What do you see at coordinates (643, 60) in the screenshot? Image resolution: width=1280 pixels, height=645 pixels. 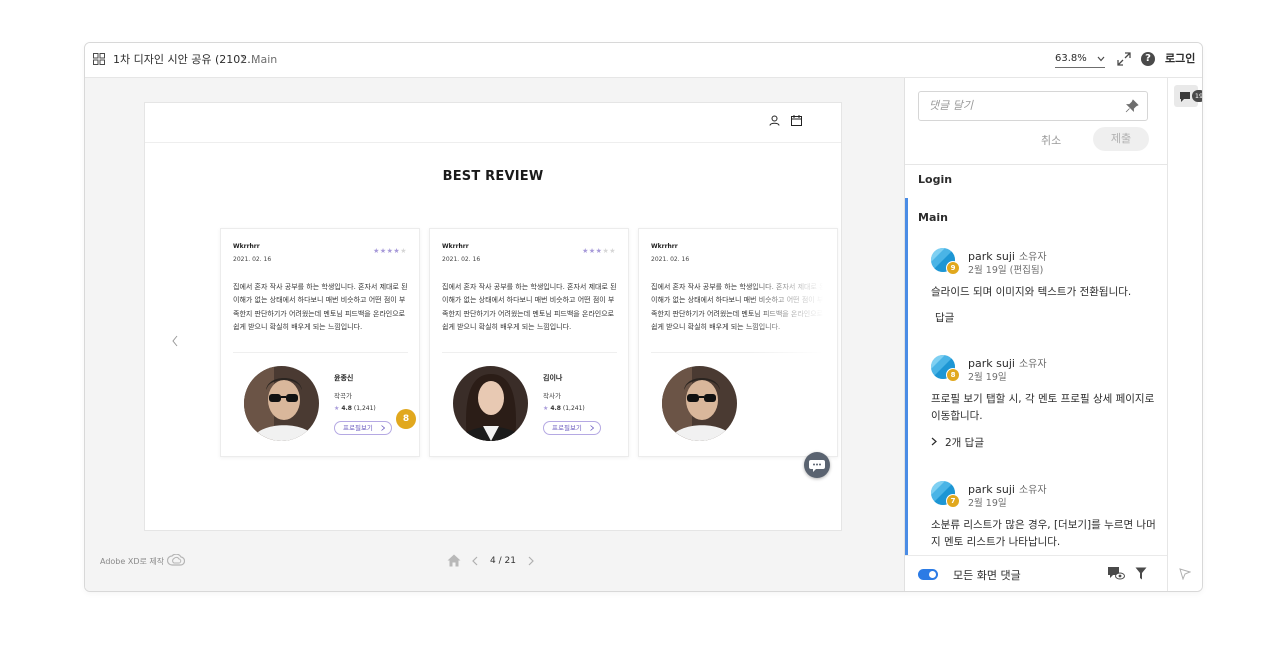 I see `top-bar: 1차 디자인 시안 공유 (2102... Main 63.8% ? 로그인` at bounding box center [643, 60].